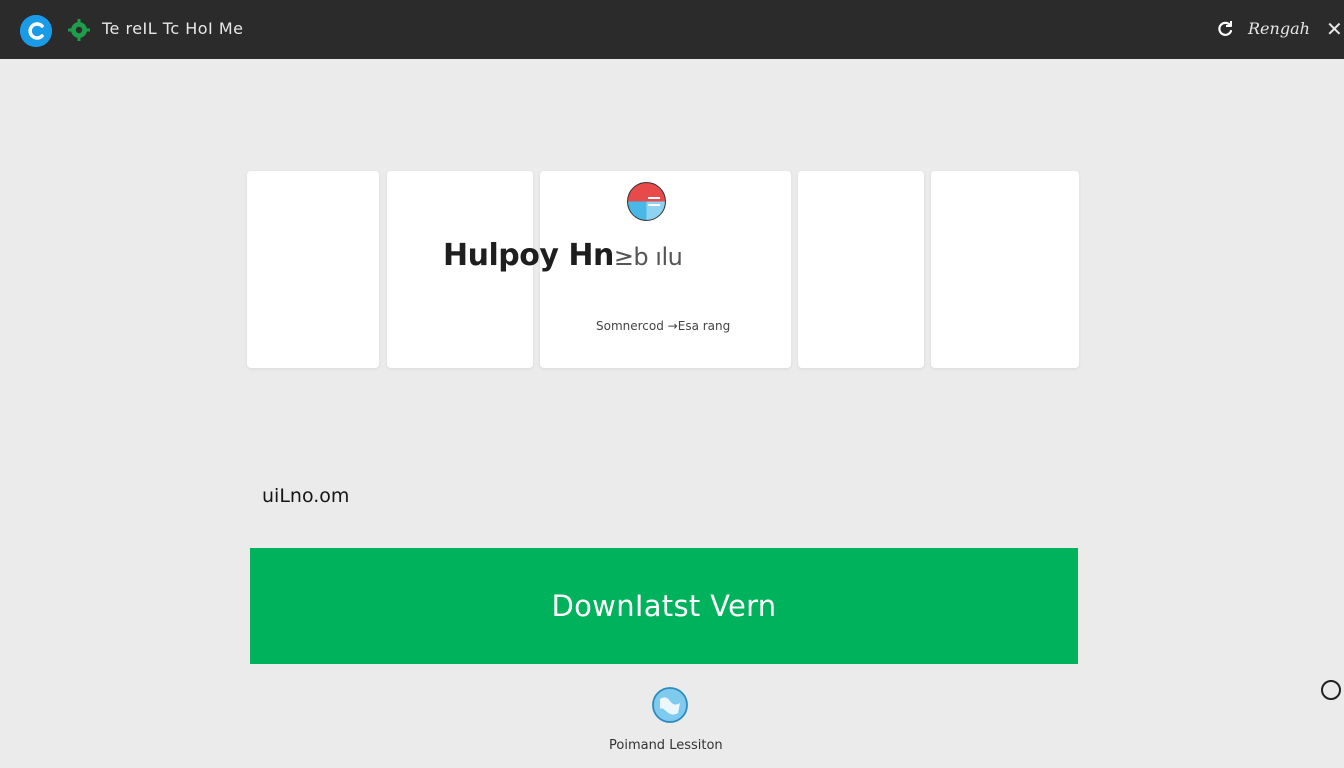 This screenshot has height=768, width=1344. What do you see at coordinates (672, 29) in the screenshot?
I see `top-bar: Te reIL Tc HoI Me Rengah ✕` at bounding box center [672, 29].